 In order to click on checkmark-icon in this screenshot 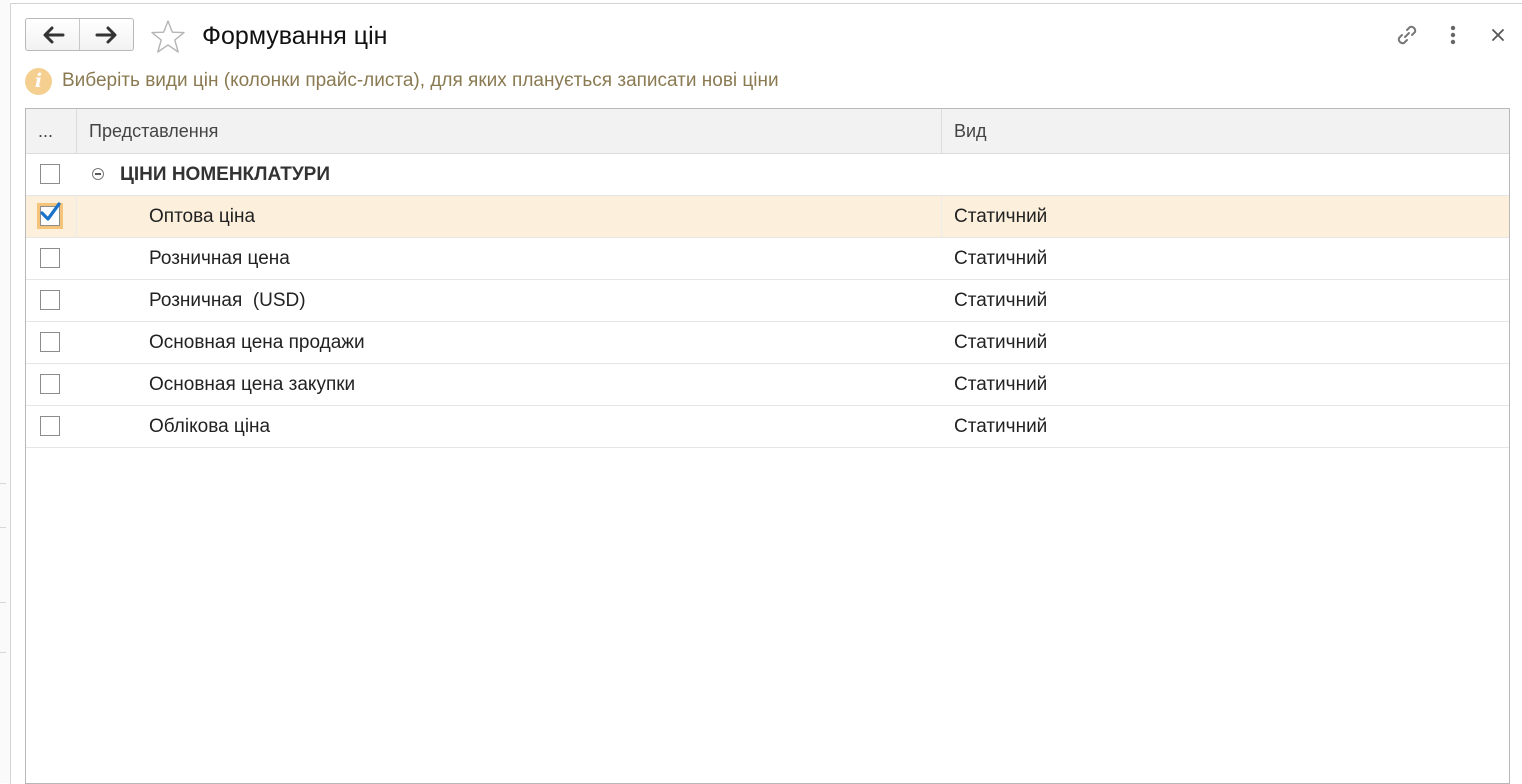, I will do `click(50, 211)`.